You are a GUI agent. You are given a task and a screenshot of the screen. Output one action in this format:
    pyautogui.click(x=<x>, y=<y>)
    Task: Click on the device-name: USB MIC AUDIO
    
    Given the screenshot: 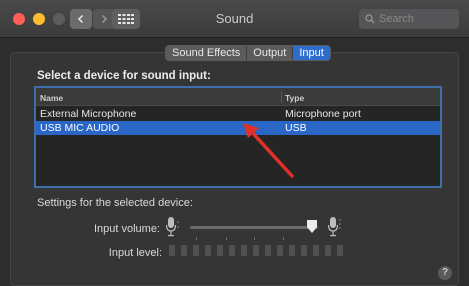 What is the action you would take?
    pyautogui.click(x=80, y=128)
    